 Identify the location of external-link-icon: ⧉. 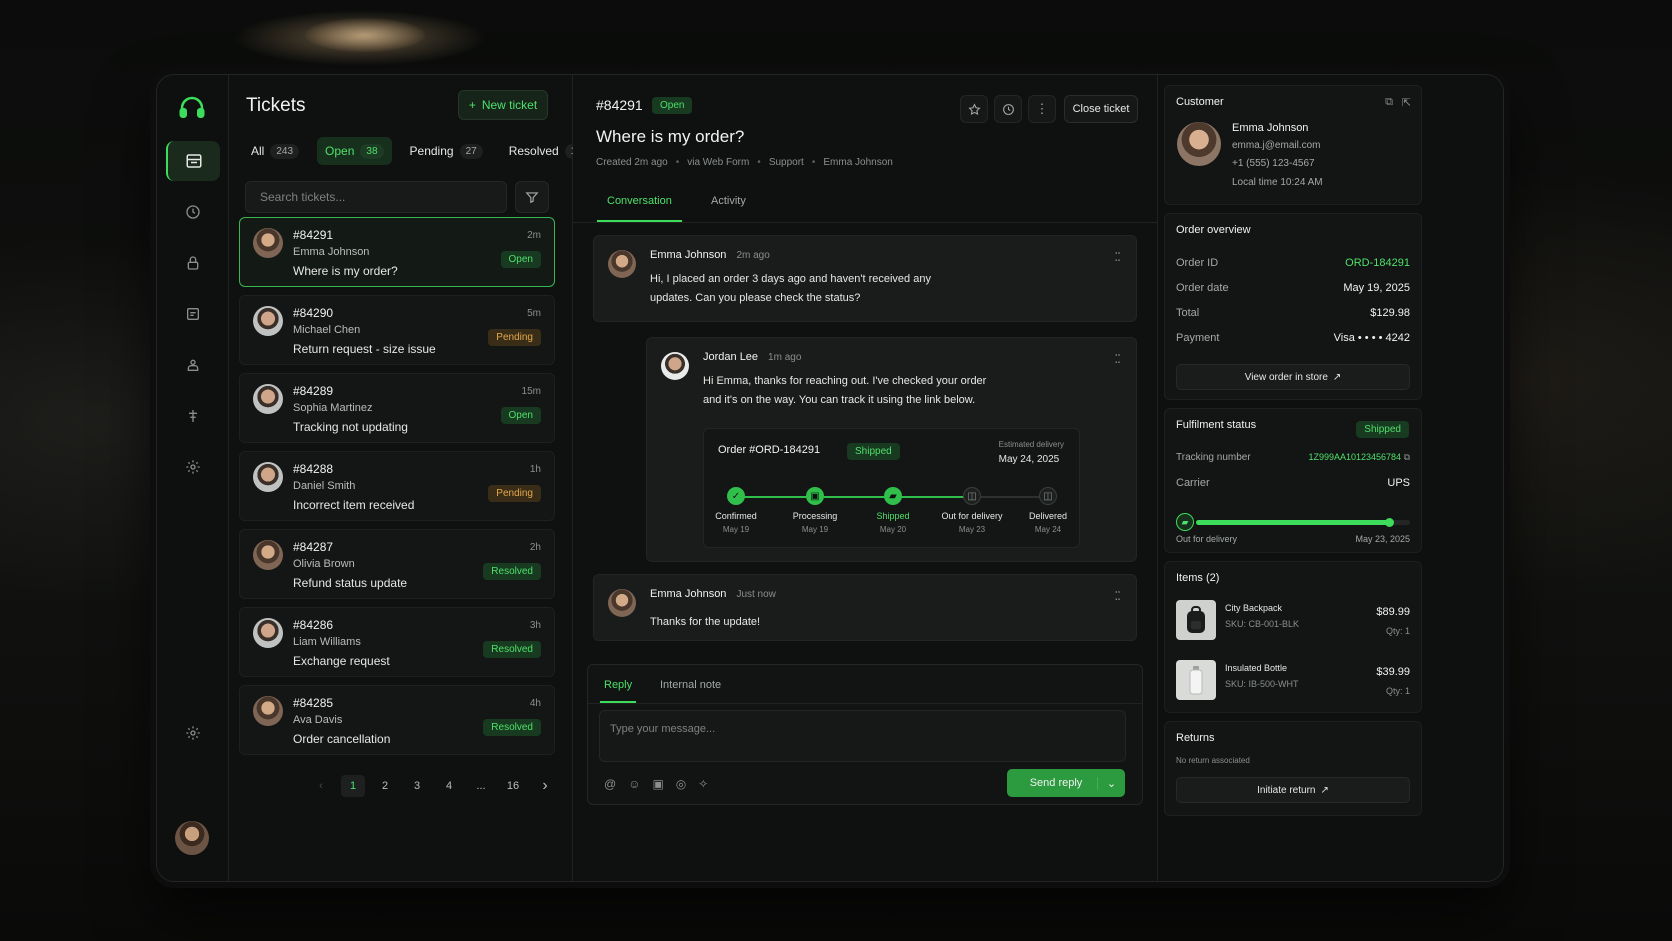
(1389, 102).